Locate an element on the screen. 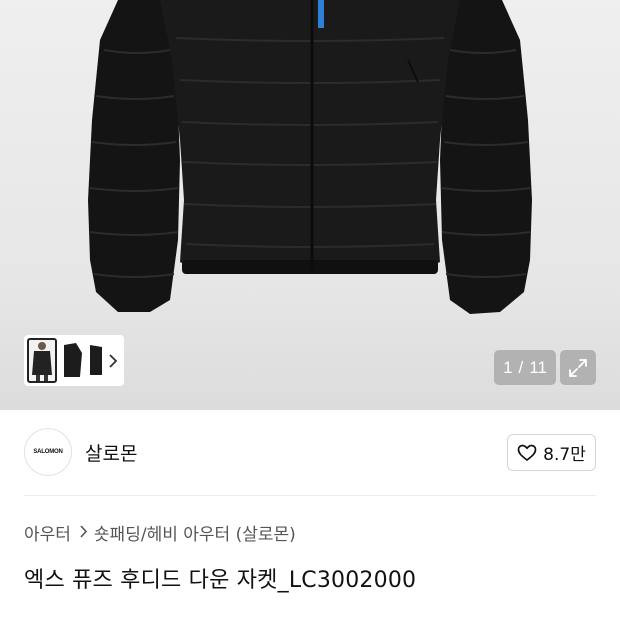  brand-row: SALOMON 살로몬 8.7만 is located at coordinates (310, 452).